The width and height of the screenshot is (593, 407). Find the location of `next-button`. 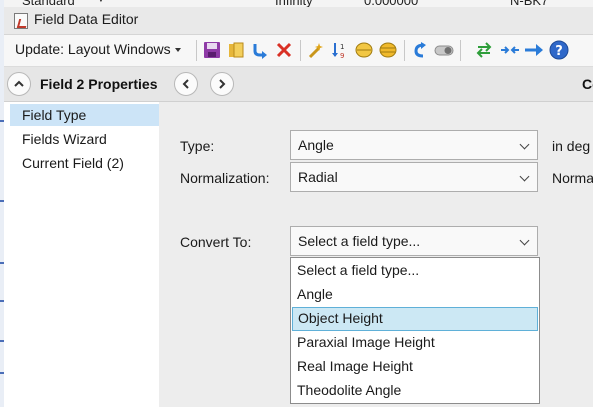

next-button is located at coordinates (534, 50).